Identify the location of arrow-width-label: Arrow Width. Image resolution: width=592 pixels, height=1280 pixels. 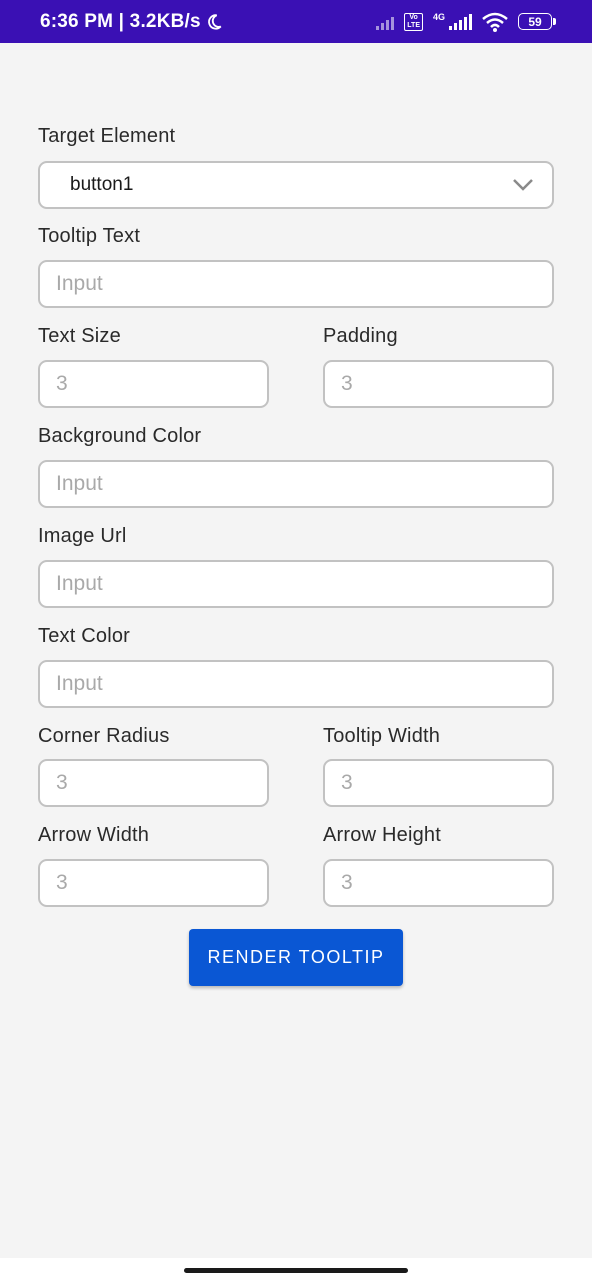
(94, 835).